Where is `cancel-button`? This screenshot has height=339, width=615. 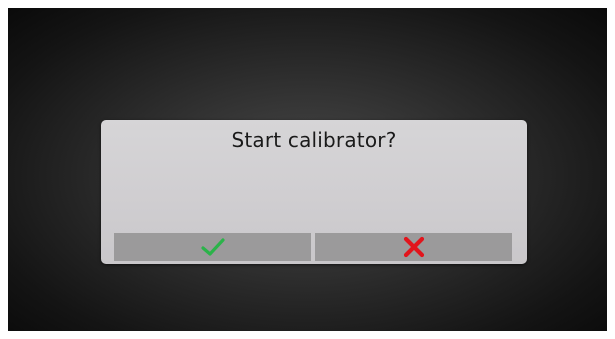
cancel-button is located at coordinates (413, 247).